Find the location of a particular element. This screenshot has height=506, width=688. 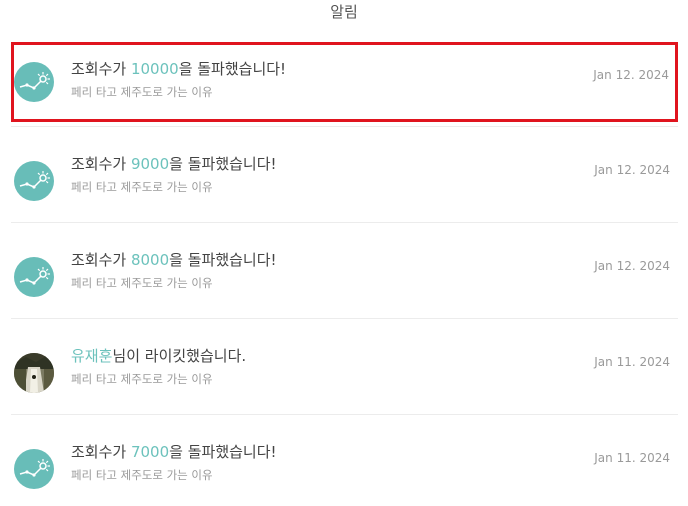

view-count: 9000 is located at coordinates (150, 164).